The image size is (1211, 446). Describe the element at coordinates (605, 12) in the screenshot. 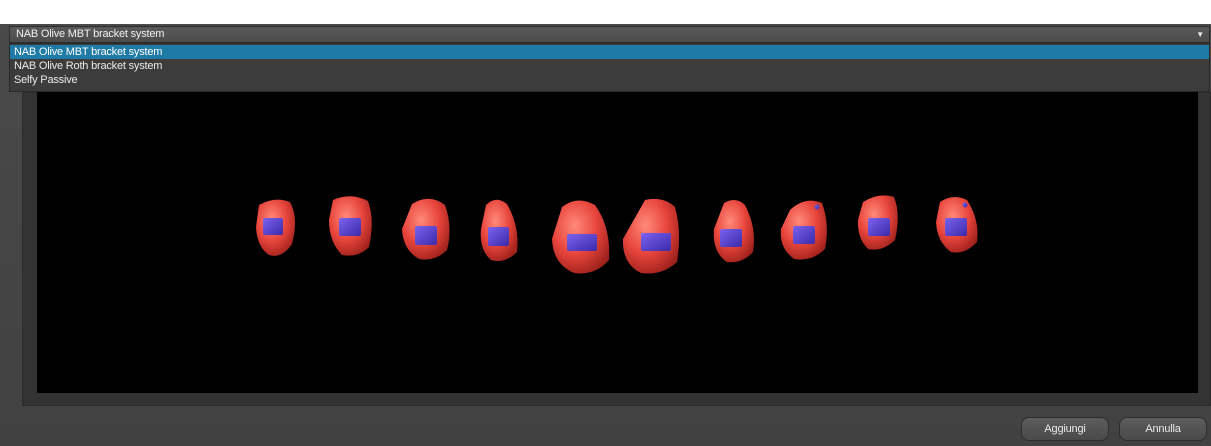

I see `title-area` at that location.